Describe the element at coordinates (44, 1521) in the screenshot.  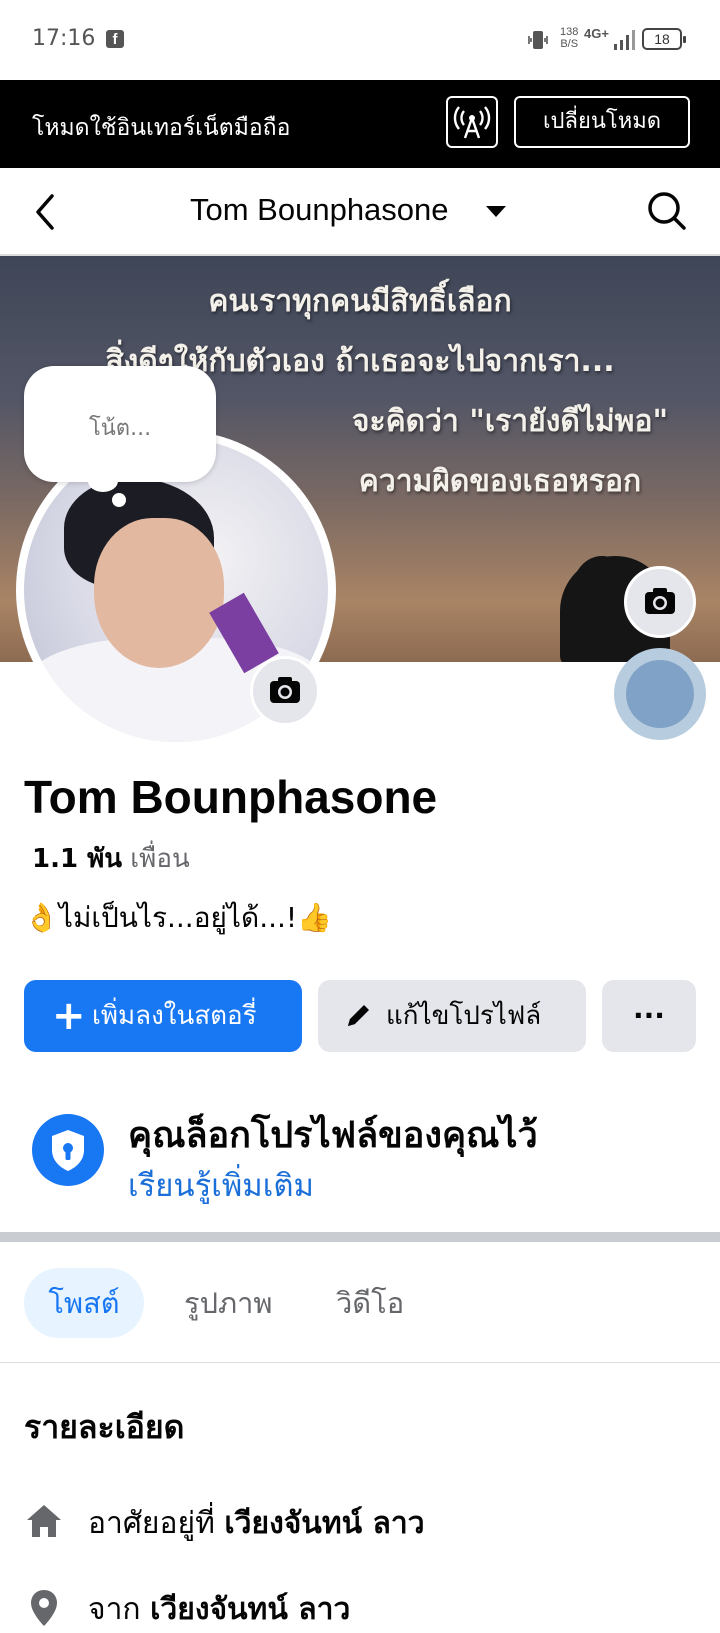
I see `home-icon` at that location.